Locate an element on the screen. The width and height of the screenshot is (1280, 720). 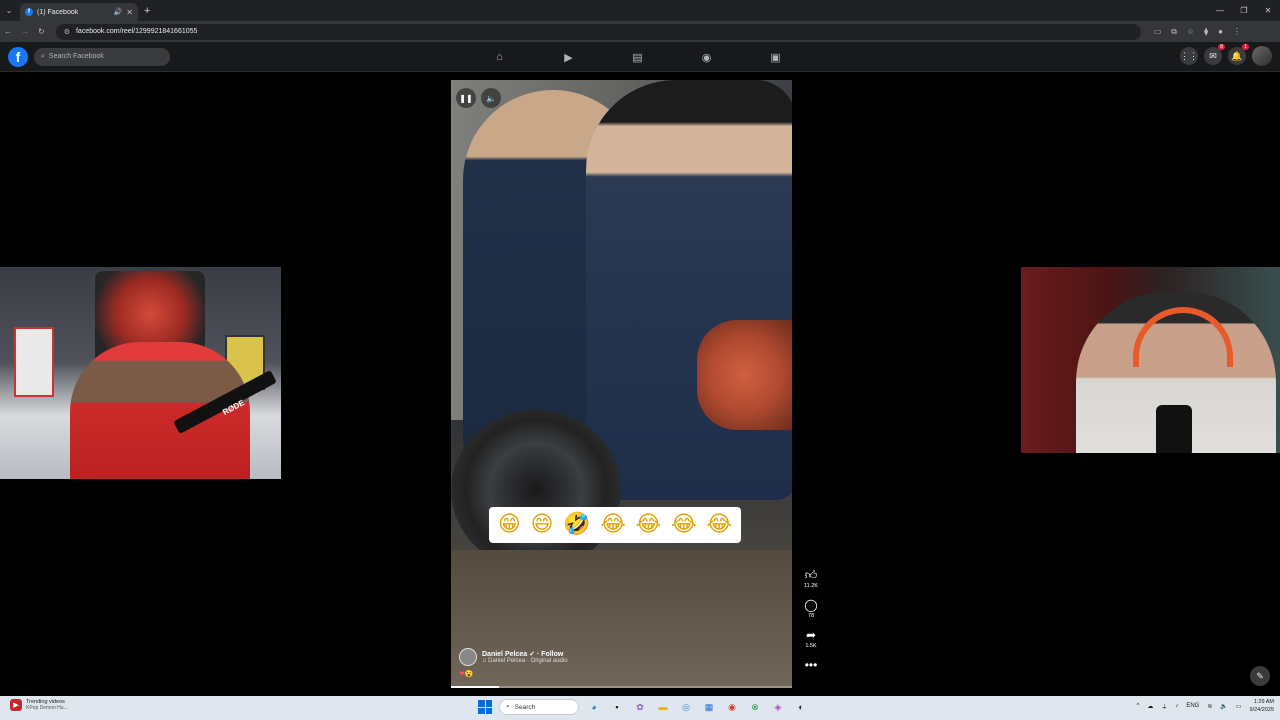
address-bar: ⚙ facebook.com/reel/1299921841661055 is located at coordinates (598, 31).